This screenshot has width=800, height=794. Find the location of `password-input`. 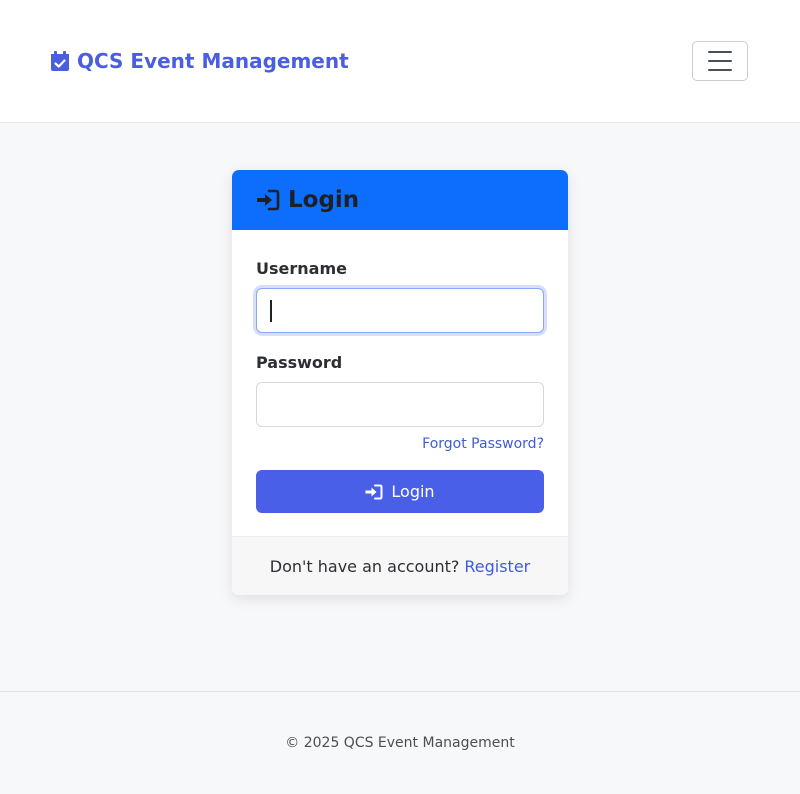

password-input is located at coordinates (400, 404).